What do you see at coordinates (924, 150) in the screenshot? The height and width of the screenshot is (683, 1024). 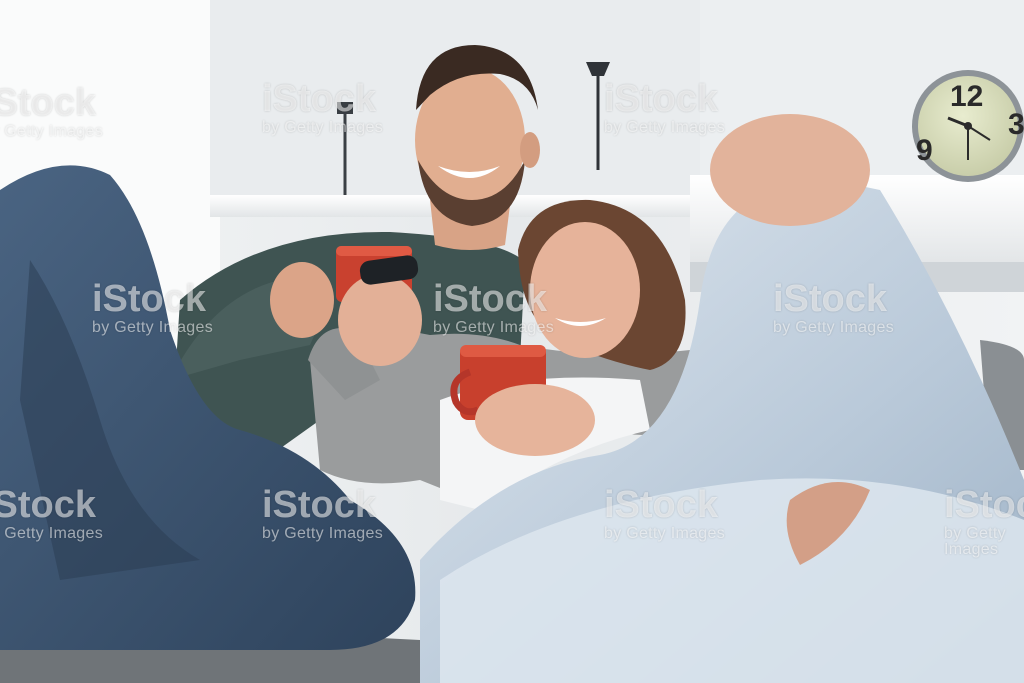 I see `clock-numeral-9: 9` at bounding box center [924, 150].